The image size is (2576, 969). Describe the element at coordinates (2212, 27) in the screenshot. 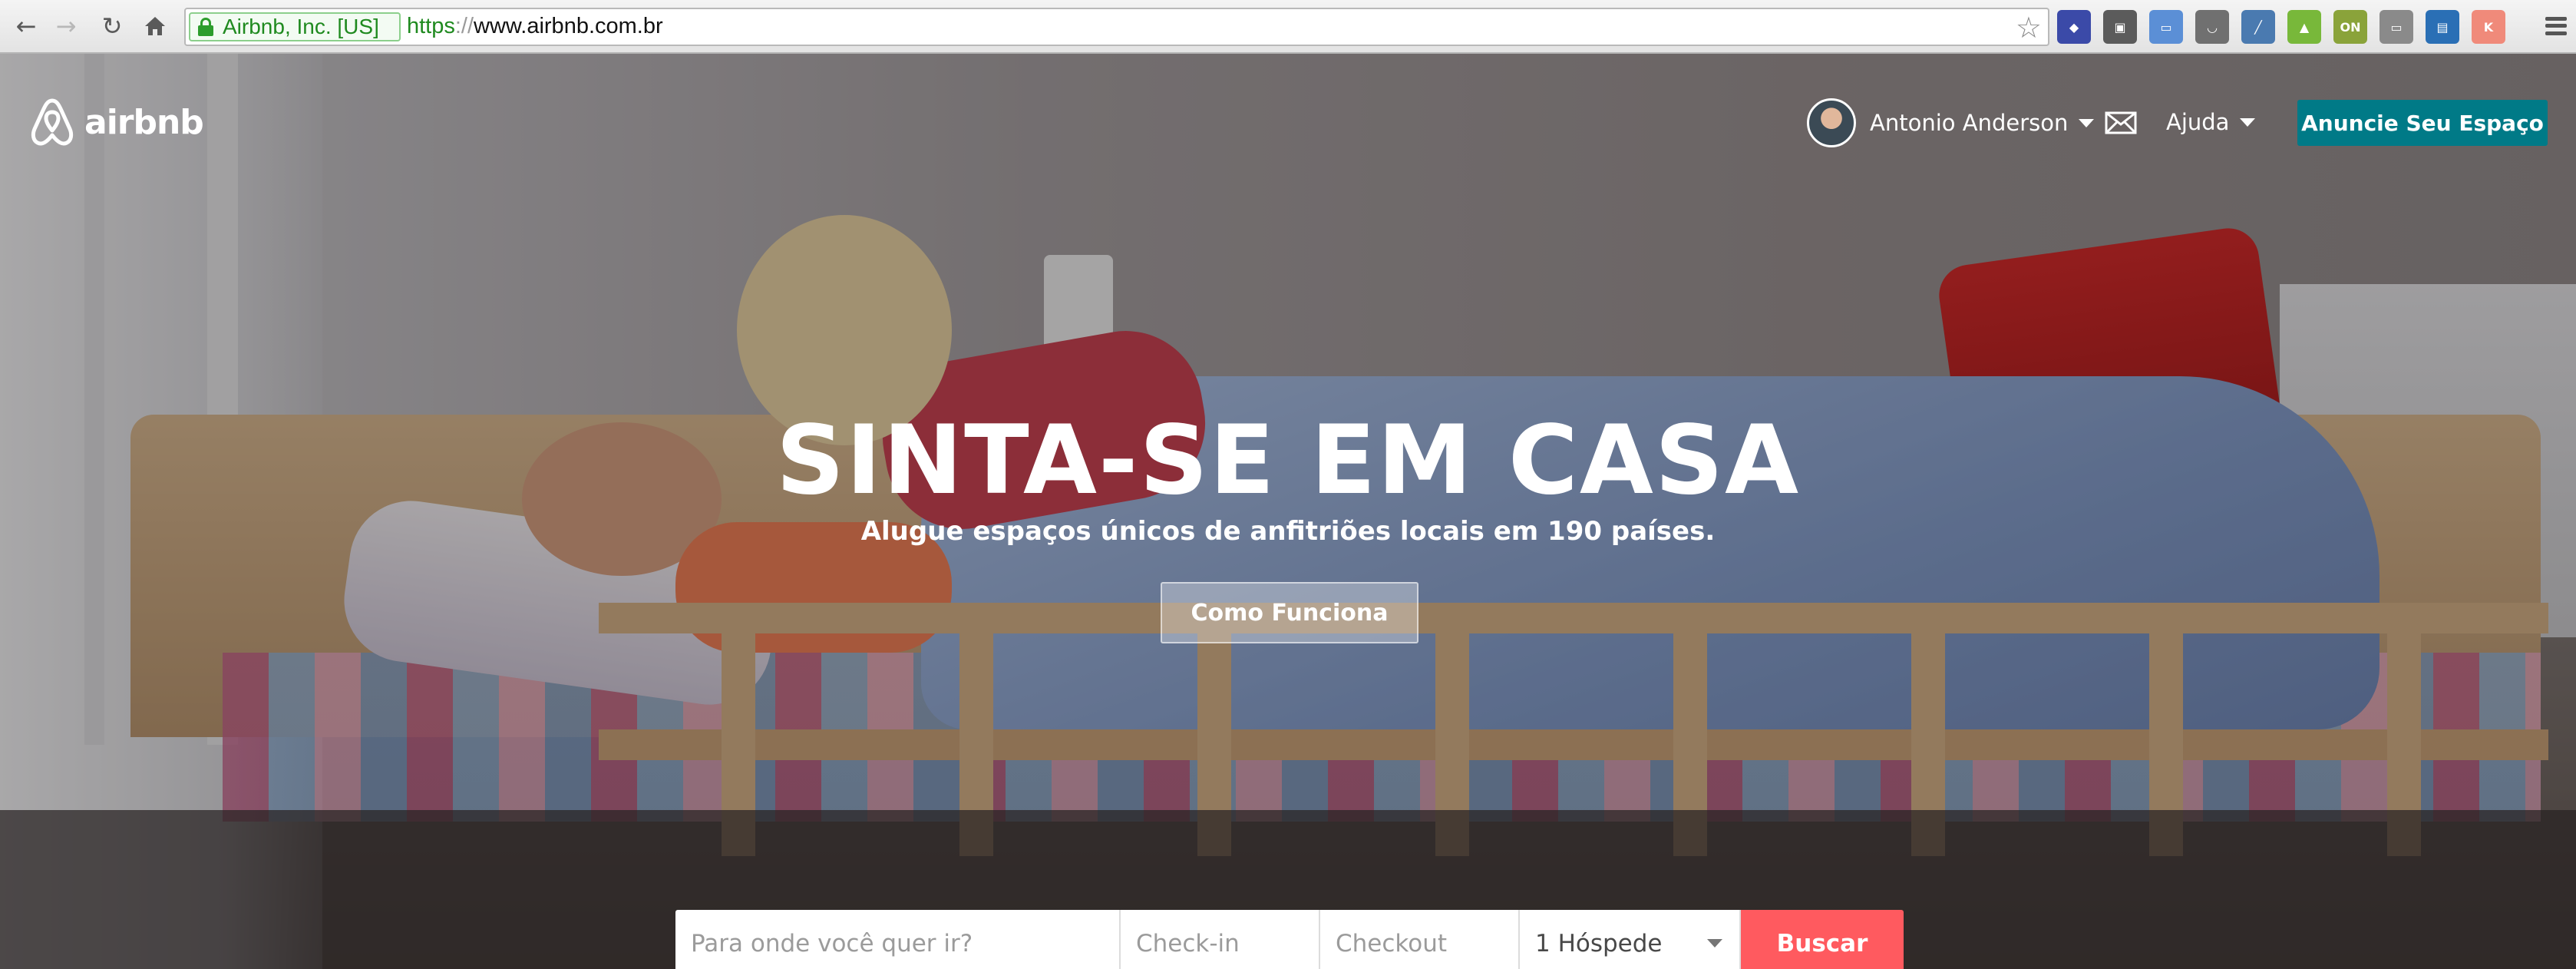

I see `pocket-extension-icon: ◡` at that location.